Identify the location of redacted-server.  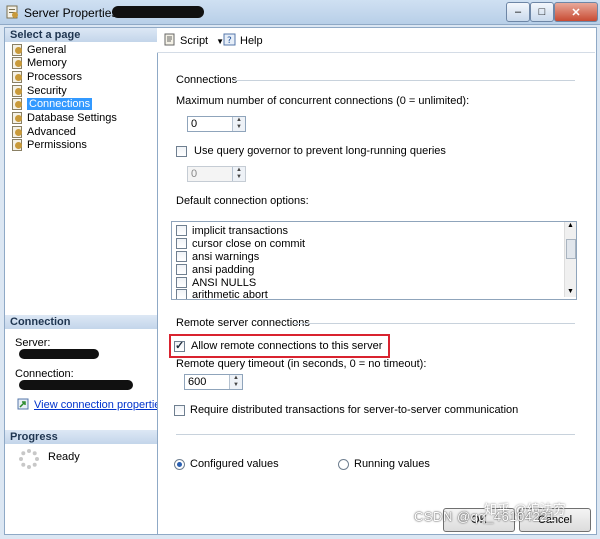
(59, 354).